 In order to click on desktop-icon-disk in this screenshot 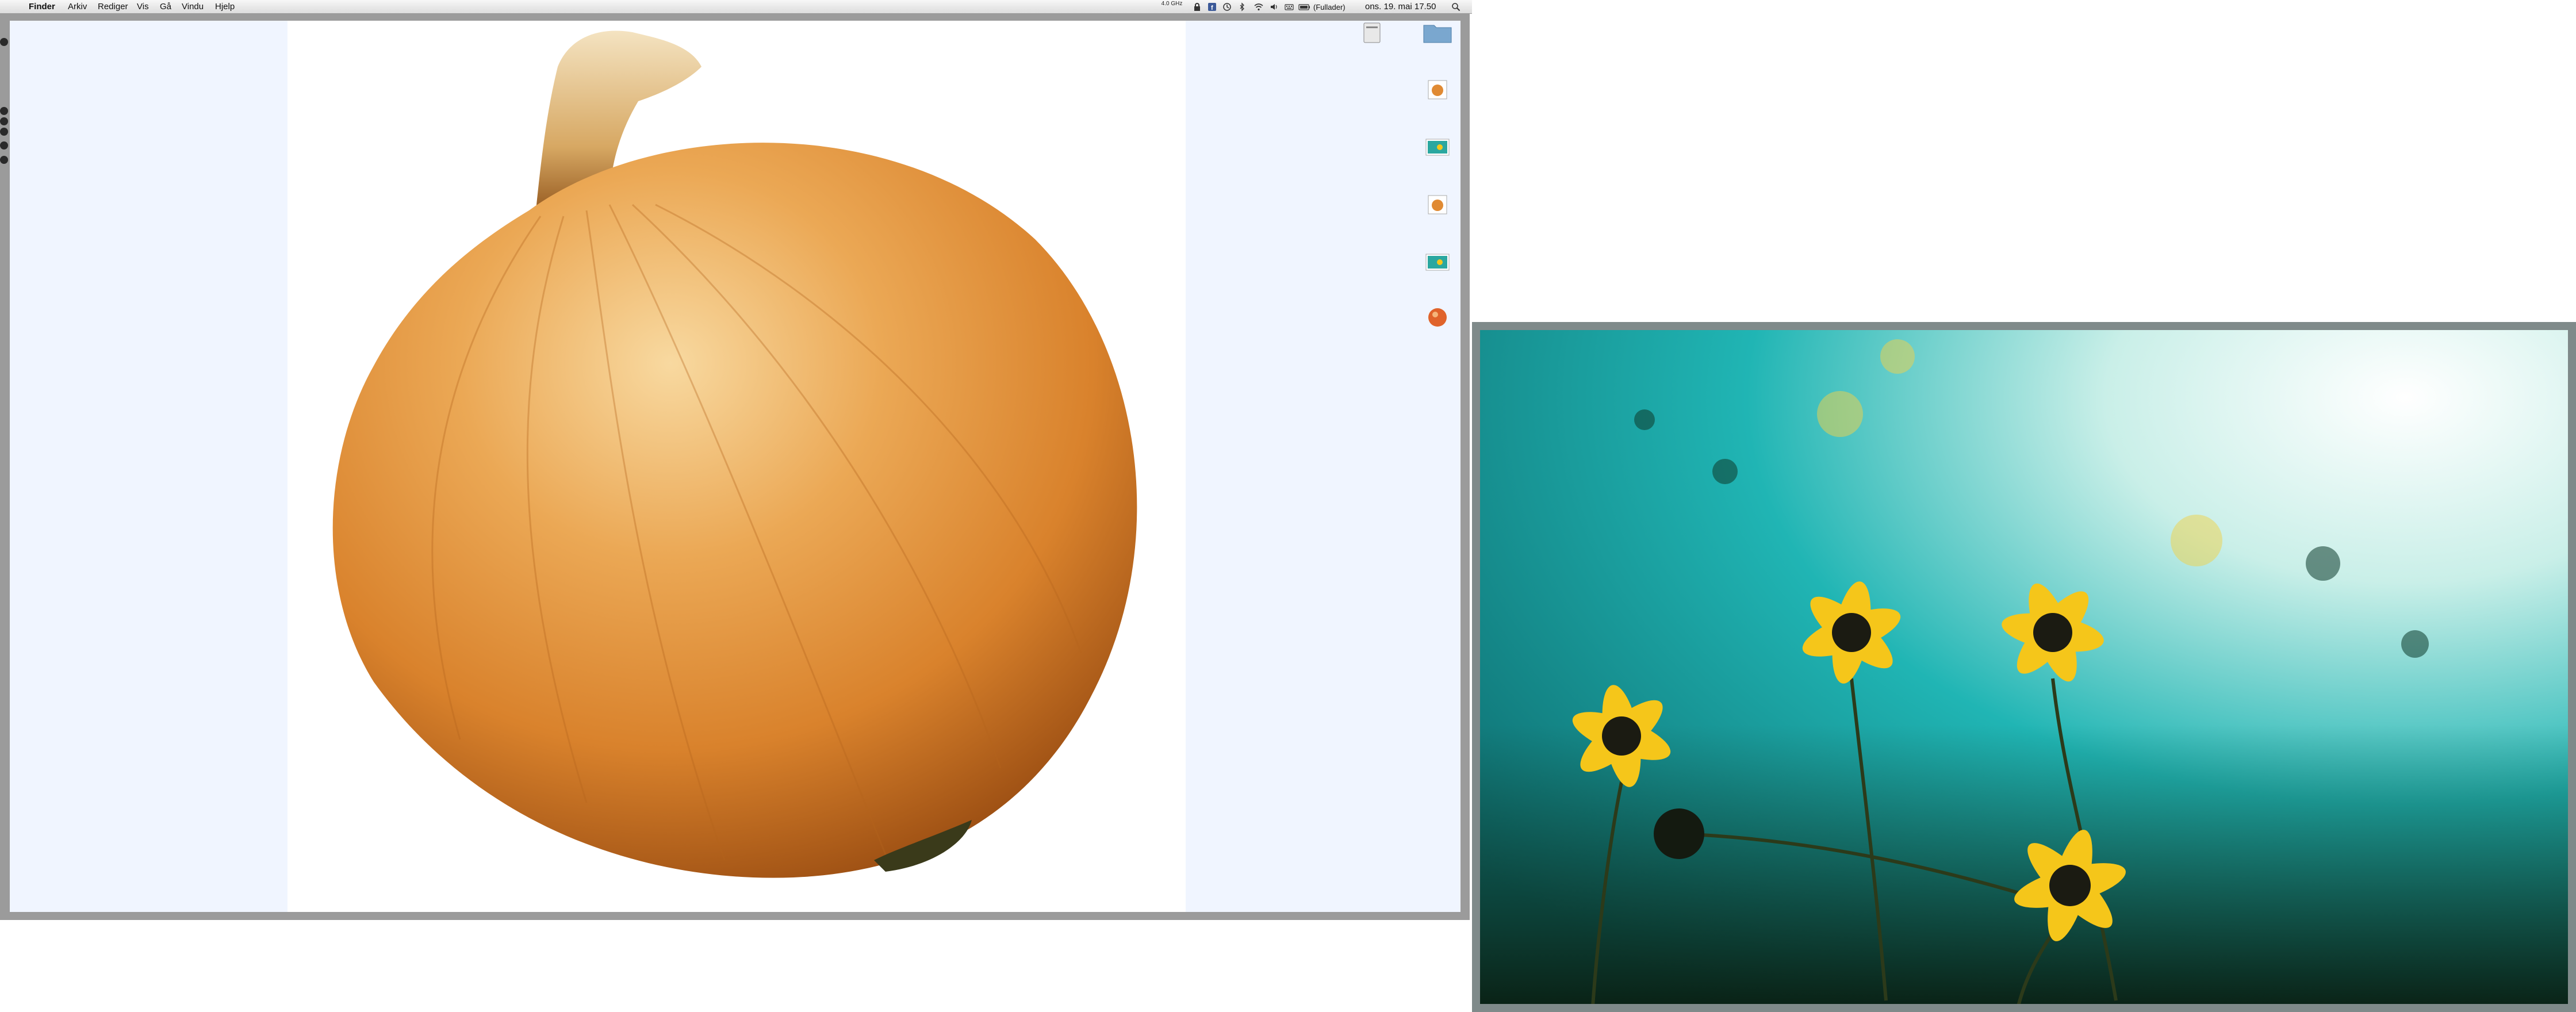, I will do `click(1372, 40)`.